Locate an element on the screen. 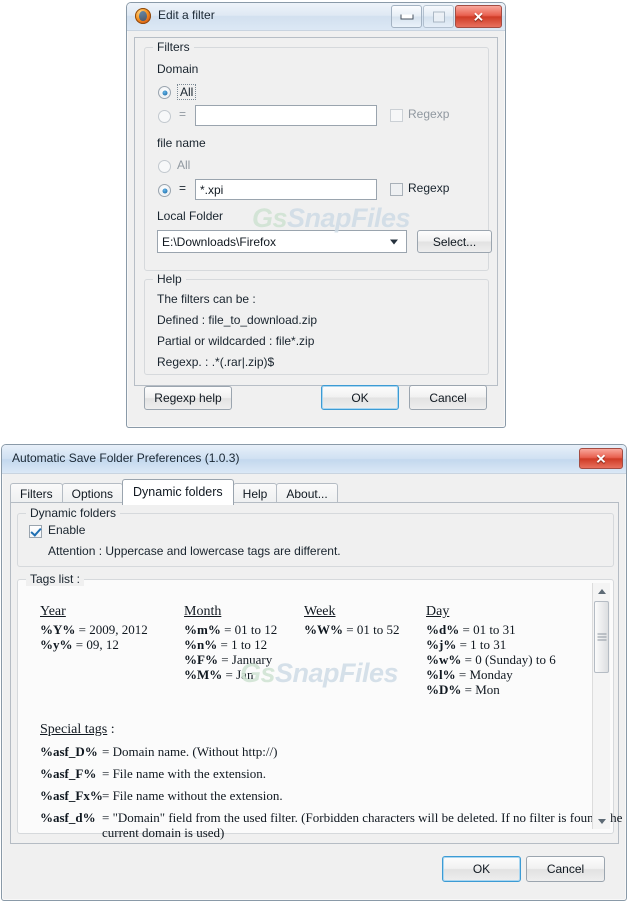 This screenshot has width=627, height=901. file-name-value-input: *.xpi is located at coordinates (286, 189).